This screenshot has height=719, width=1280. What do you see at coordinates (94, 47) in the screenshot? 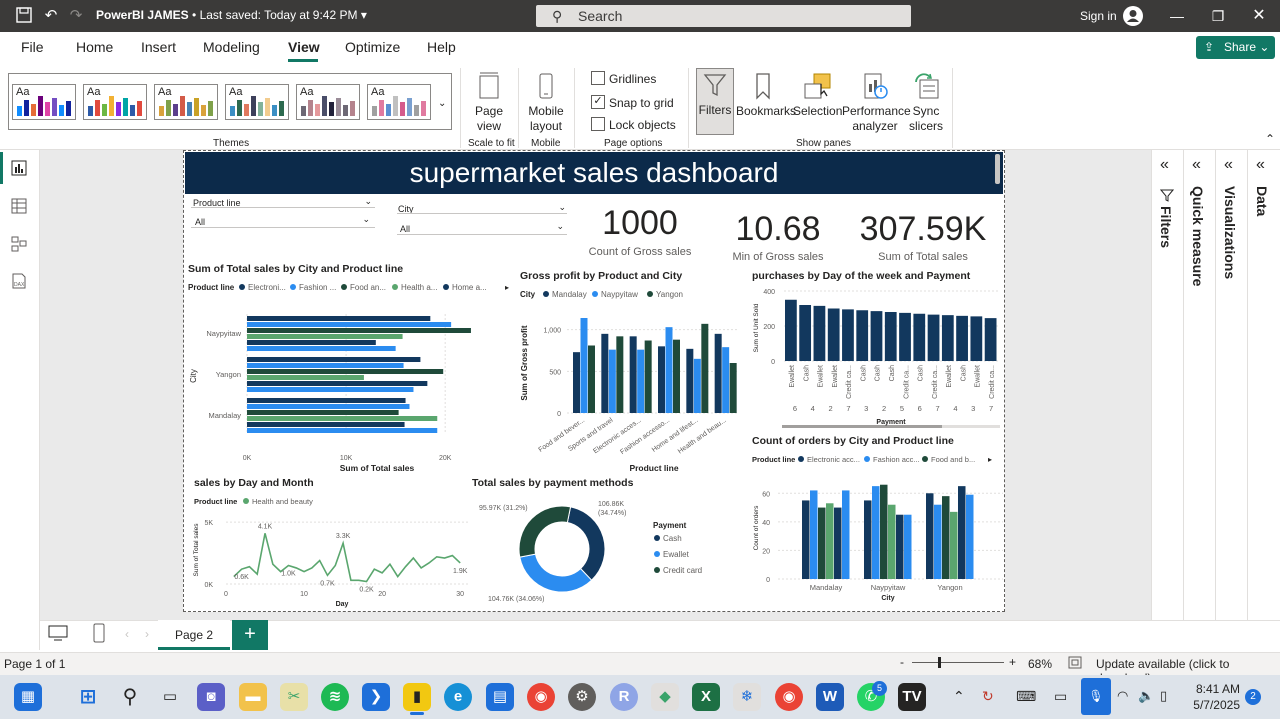
I see `menu-home: Home` at bounding box center [94, 47].